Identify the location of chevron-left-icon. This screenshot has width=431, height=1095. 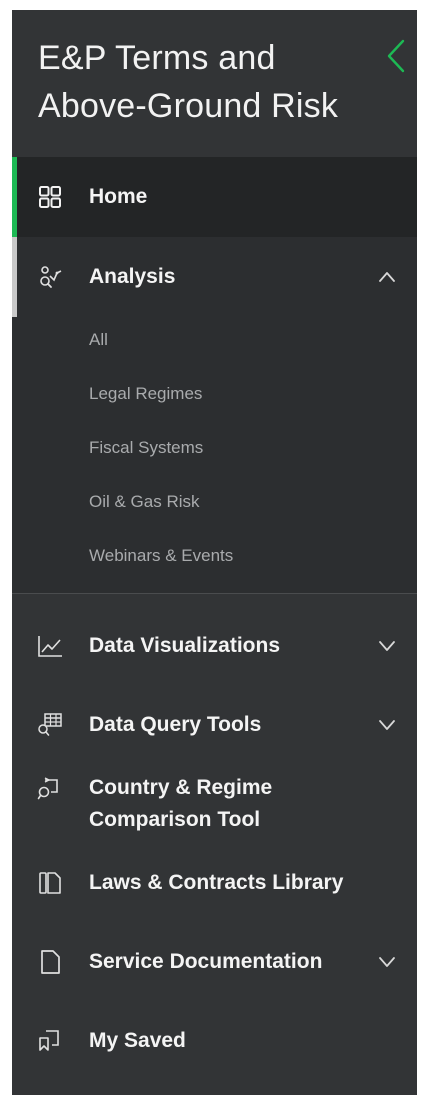
(396, 56).